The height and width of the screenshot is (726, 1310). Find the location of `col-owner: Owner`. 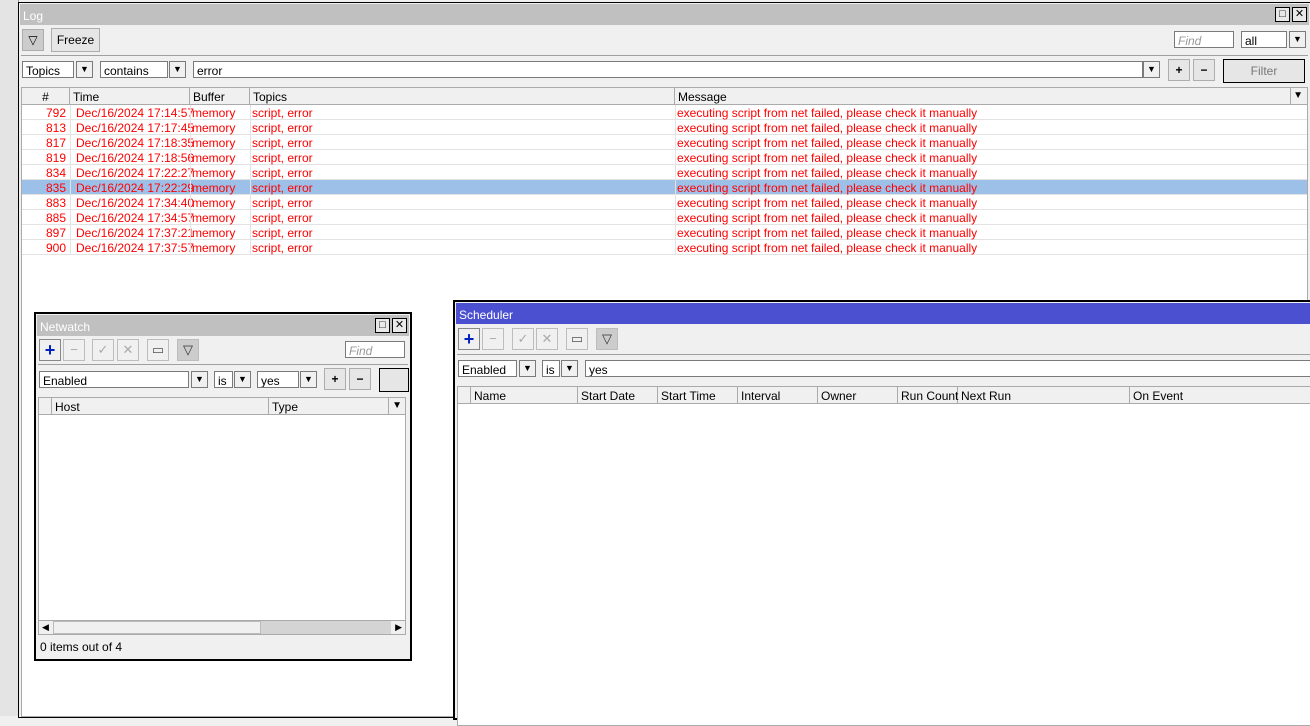

col-owner: Owner is located at coordinates (858, 395).